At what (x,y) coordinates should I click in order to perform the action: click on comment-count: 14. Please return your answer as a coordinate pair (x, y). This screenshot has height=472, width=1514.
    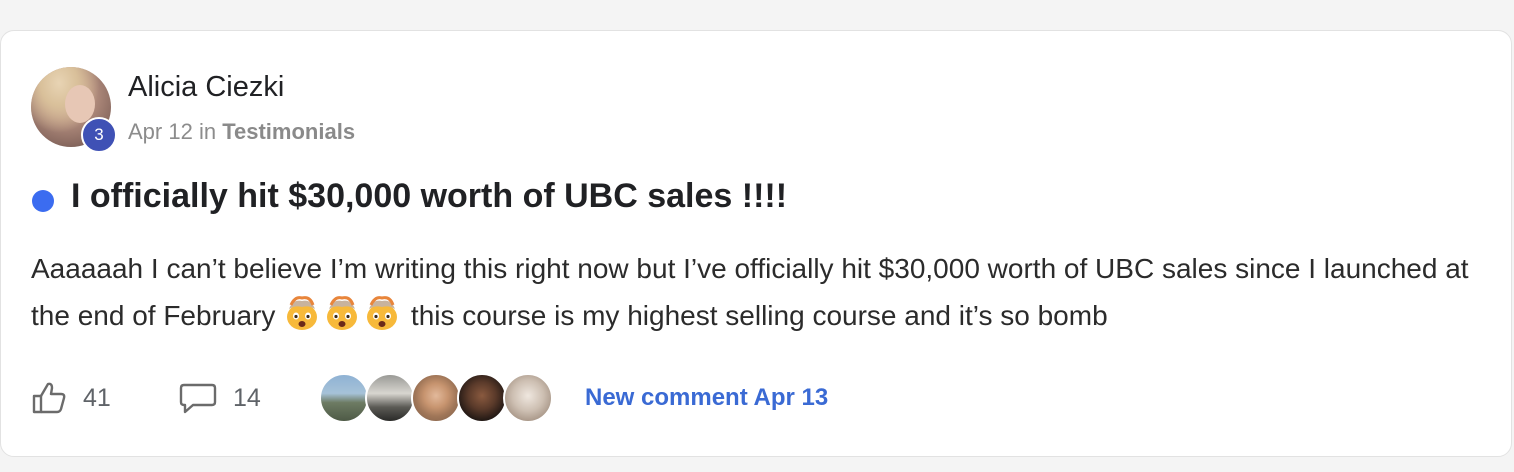
    Looking at the image, I should click on (247, 397).